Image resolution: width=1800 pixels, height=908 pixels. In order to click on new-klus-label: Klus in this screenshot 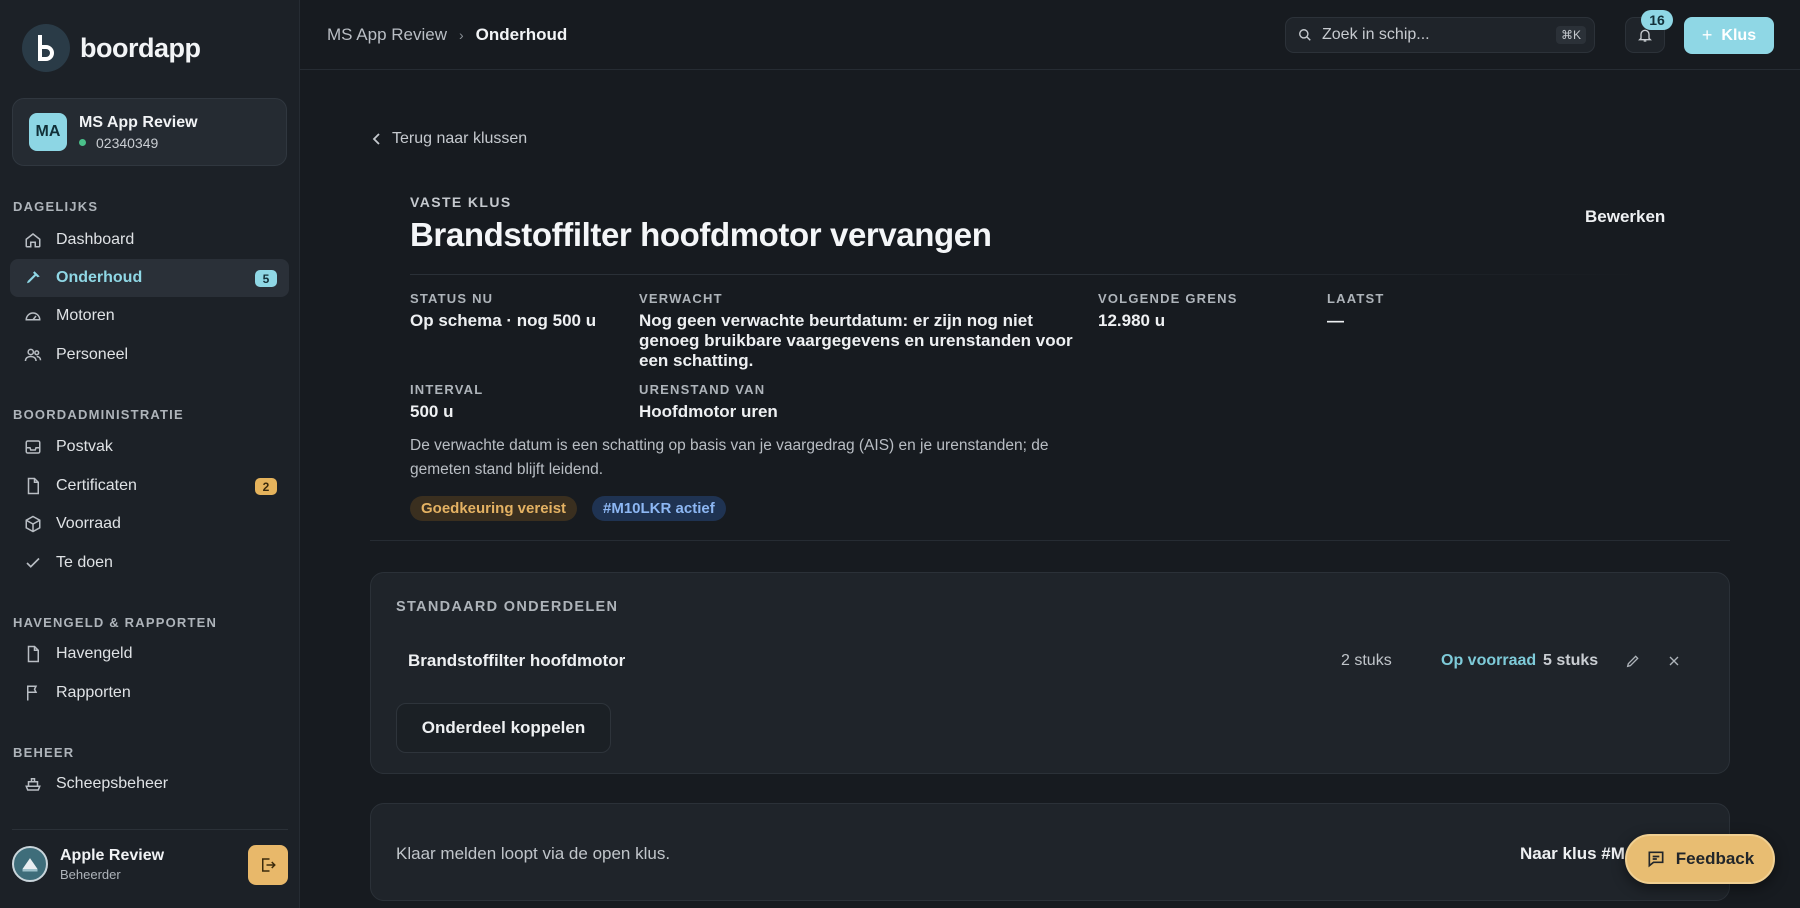, I will do `click(1739, 35)`.